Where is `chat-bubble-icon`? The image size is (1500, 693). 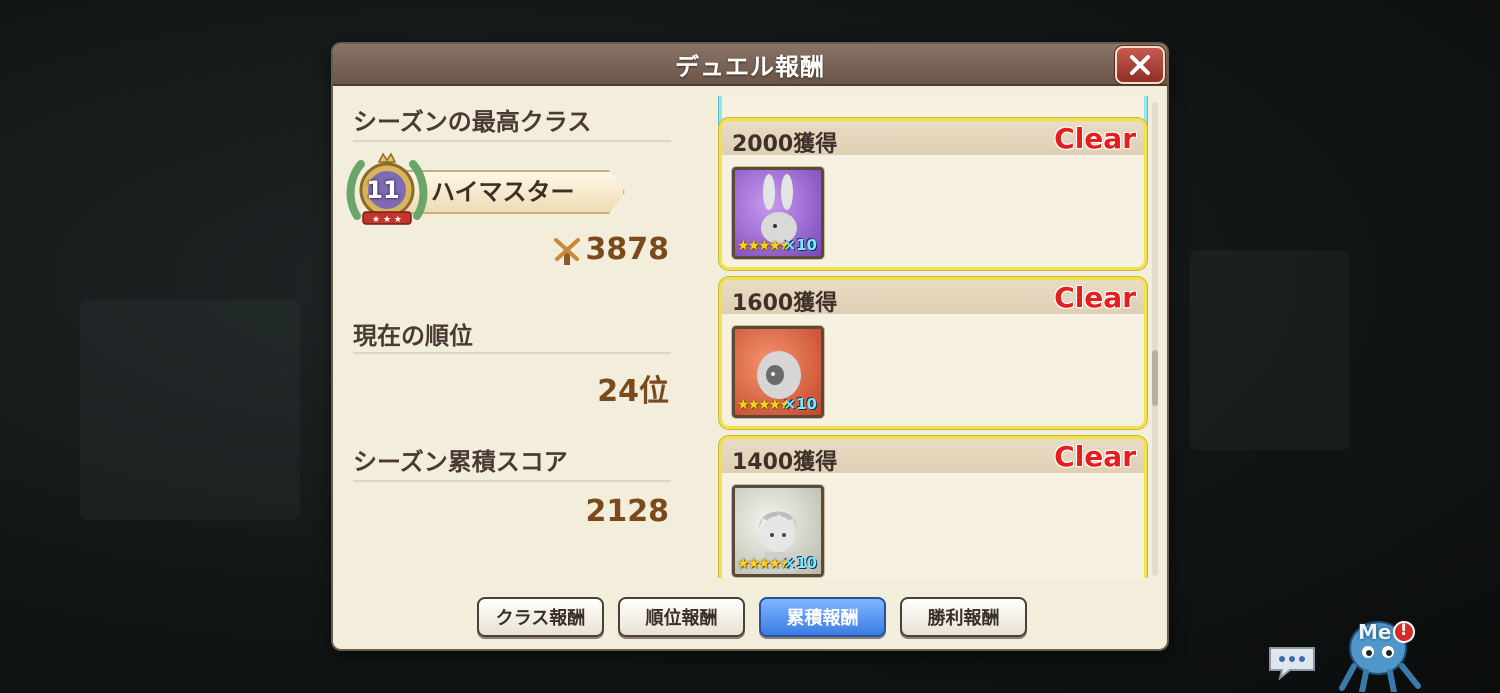 chat-bubble-icon is located at coordinates (1292, 663).